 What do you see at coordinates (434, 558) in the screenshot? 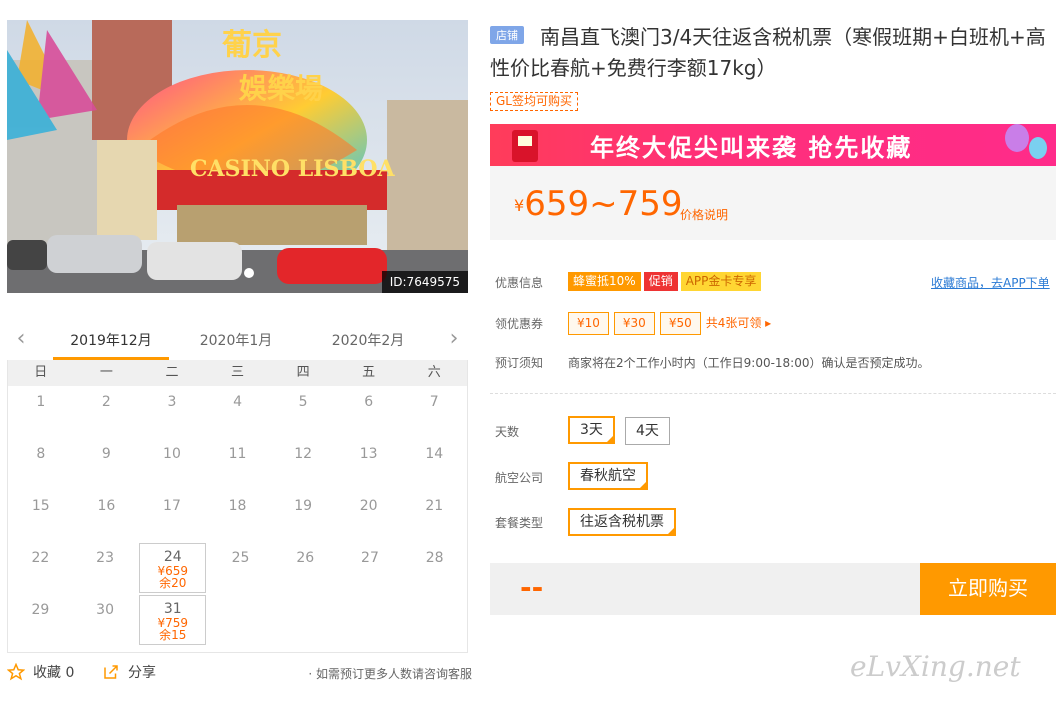
I see `day-number: 28` at bounding box center [434, 558].